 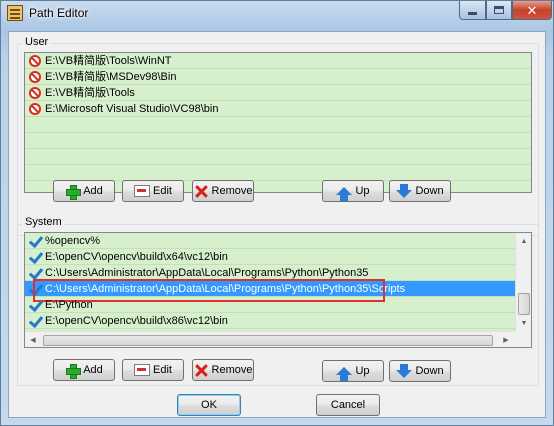 I want to click on close-icon: ✕, so click(x=532, y=10).